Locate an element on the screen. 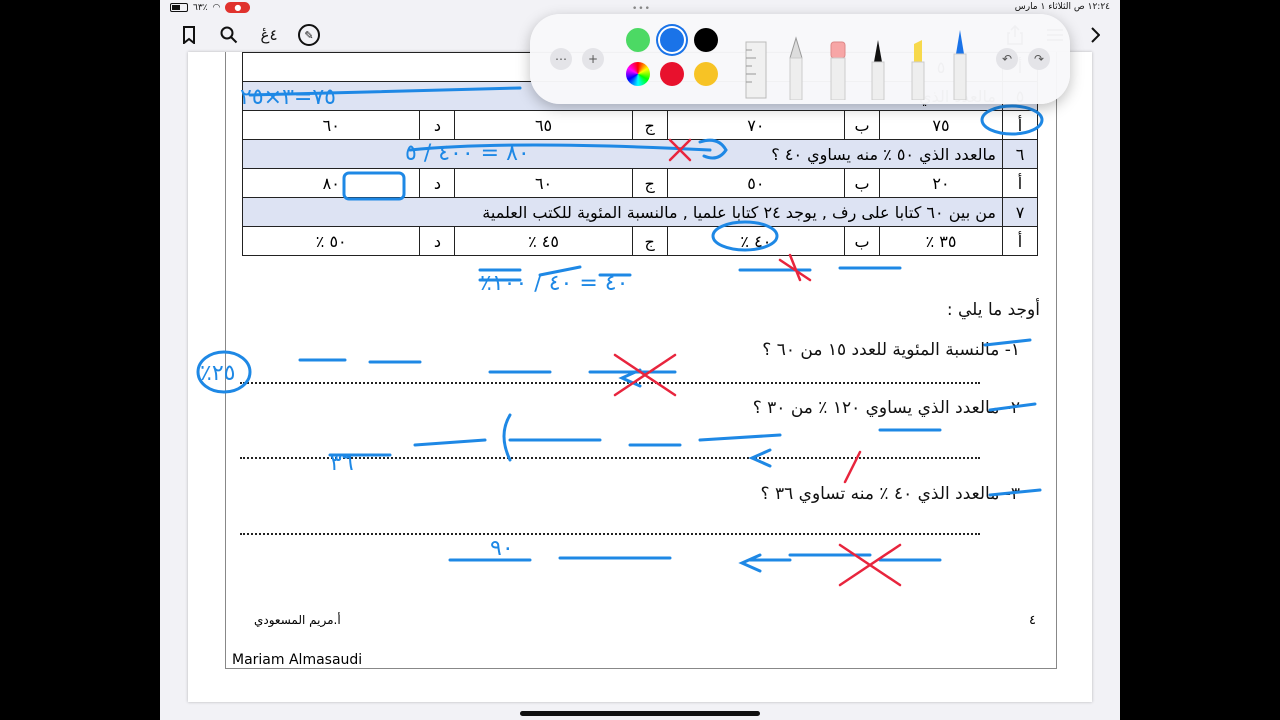 The width and height of the screenshot is (1280, 720). markup-palette: ⋯ + ↶ ↷ is located at coordinates (800, 59).